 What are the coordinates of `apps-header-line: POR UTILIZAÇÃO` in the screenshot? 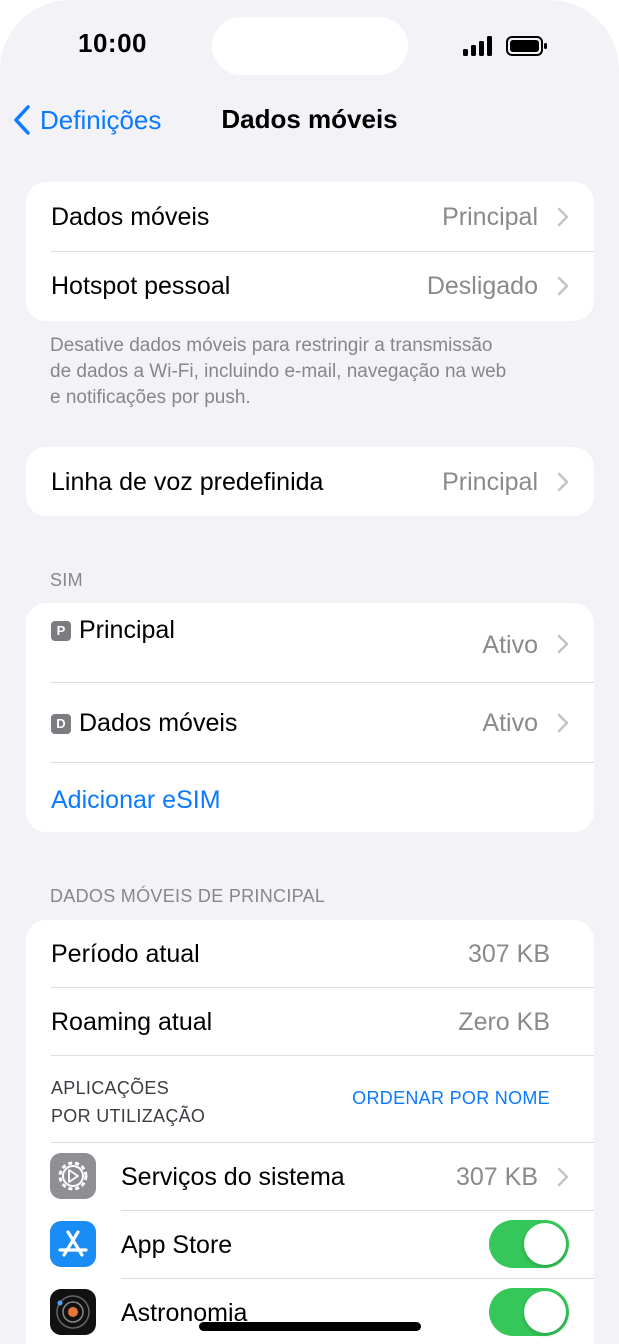 It's located at (128, 1116).